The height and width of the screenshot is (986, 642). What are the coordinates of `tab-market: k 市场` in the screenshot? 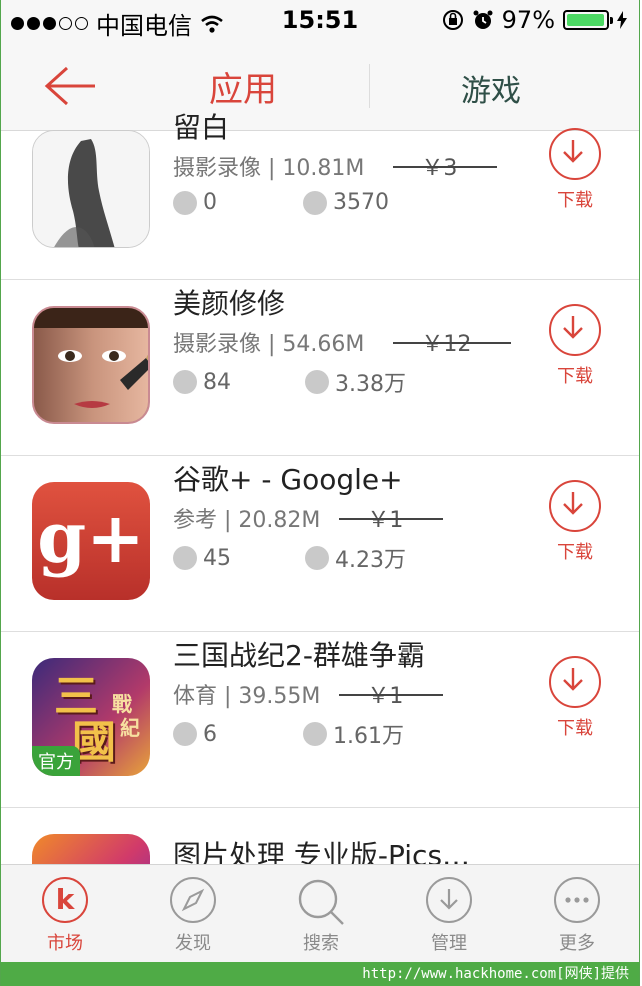 It's located at (65, 916).